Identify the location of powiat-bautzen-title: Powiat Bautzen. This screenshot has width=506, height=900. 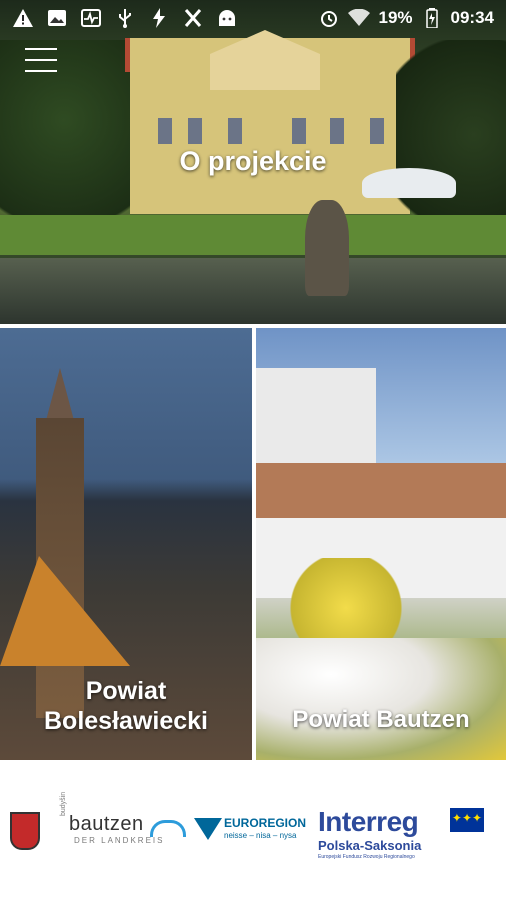
(381, 719).